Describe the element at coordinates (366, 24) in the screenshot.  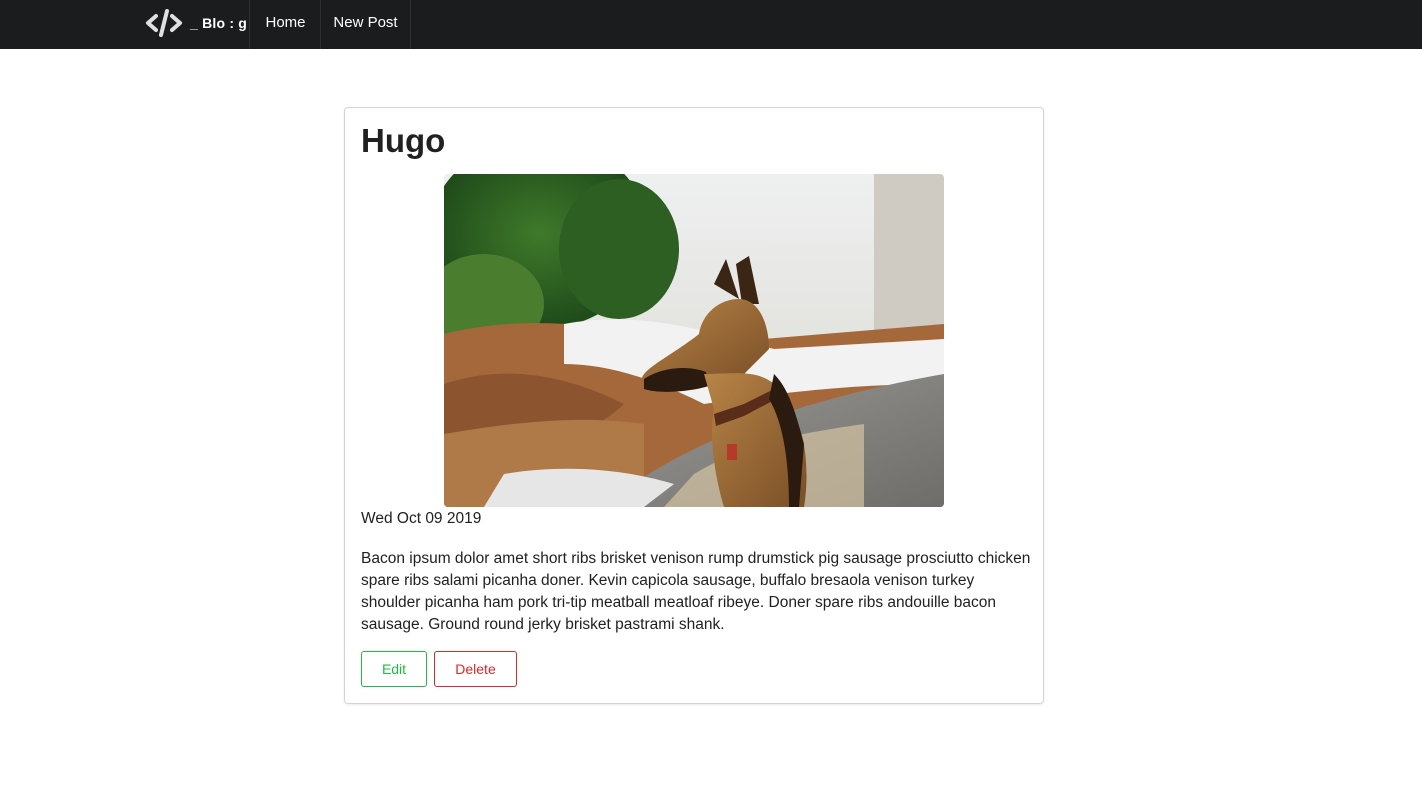
I see `nav-new-post-link: New Post` at that location.